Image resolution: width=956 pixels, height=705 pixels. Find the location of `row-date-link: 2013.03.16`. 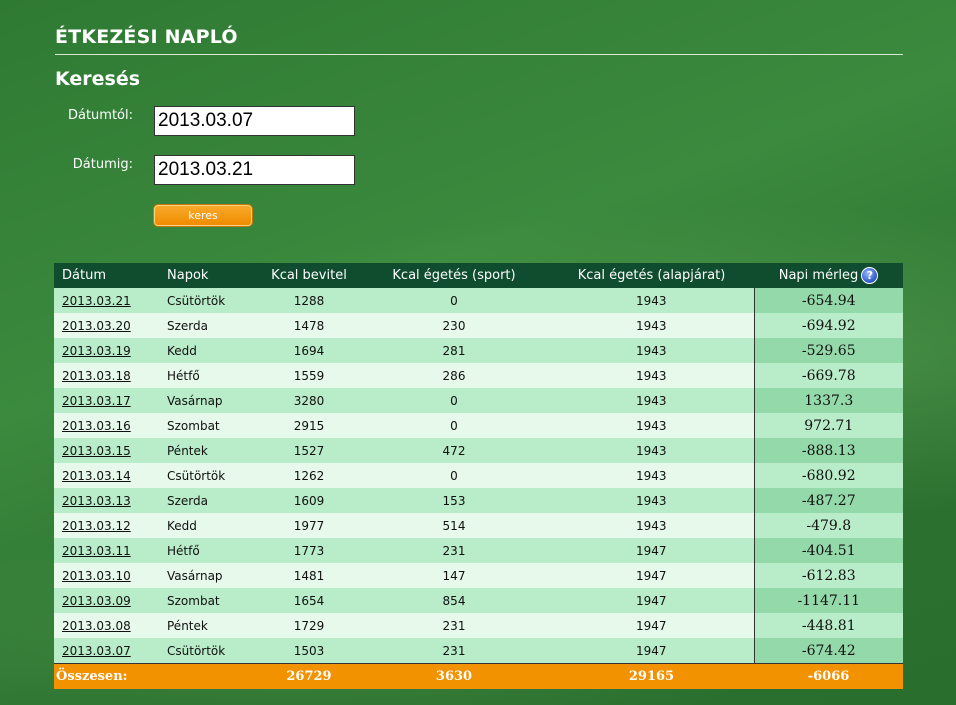

row-date-link: 2013.03.16 is located at coordinates (96, 426).